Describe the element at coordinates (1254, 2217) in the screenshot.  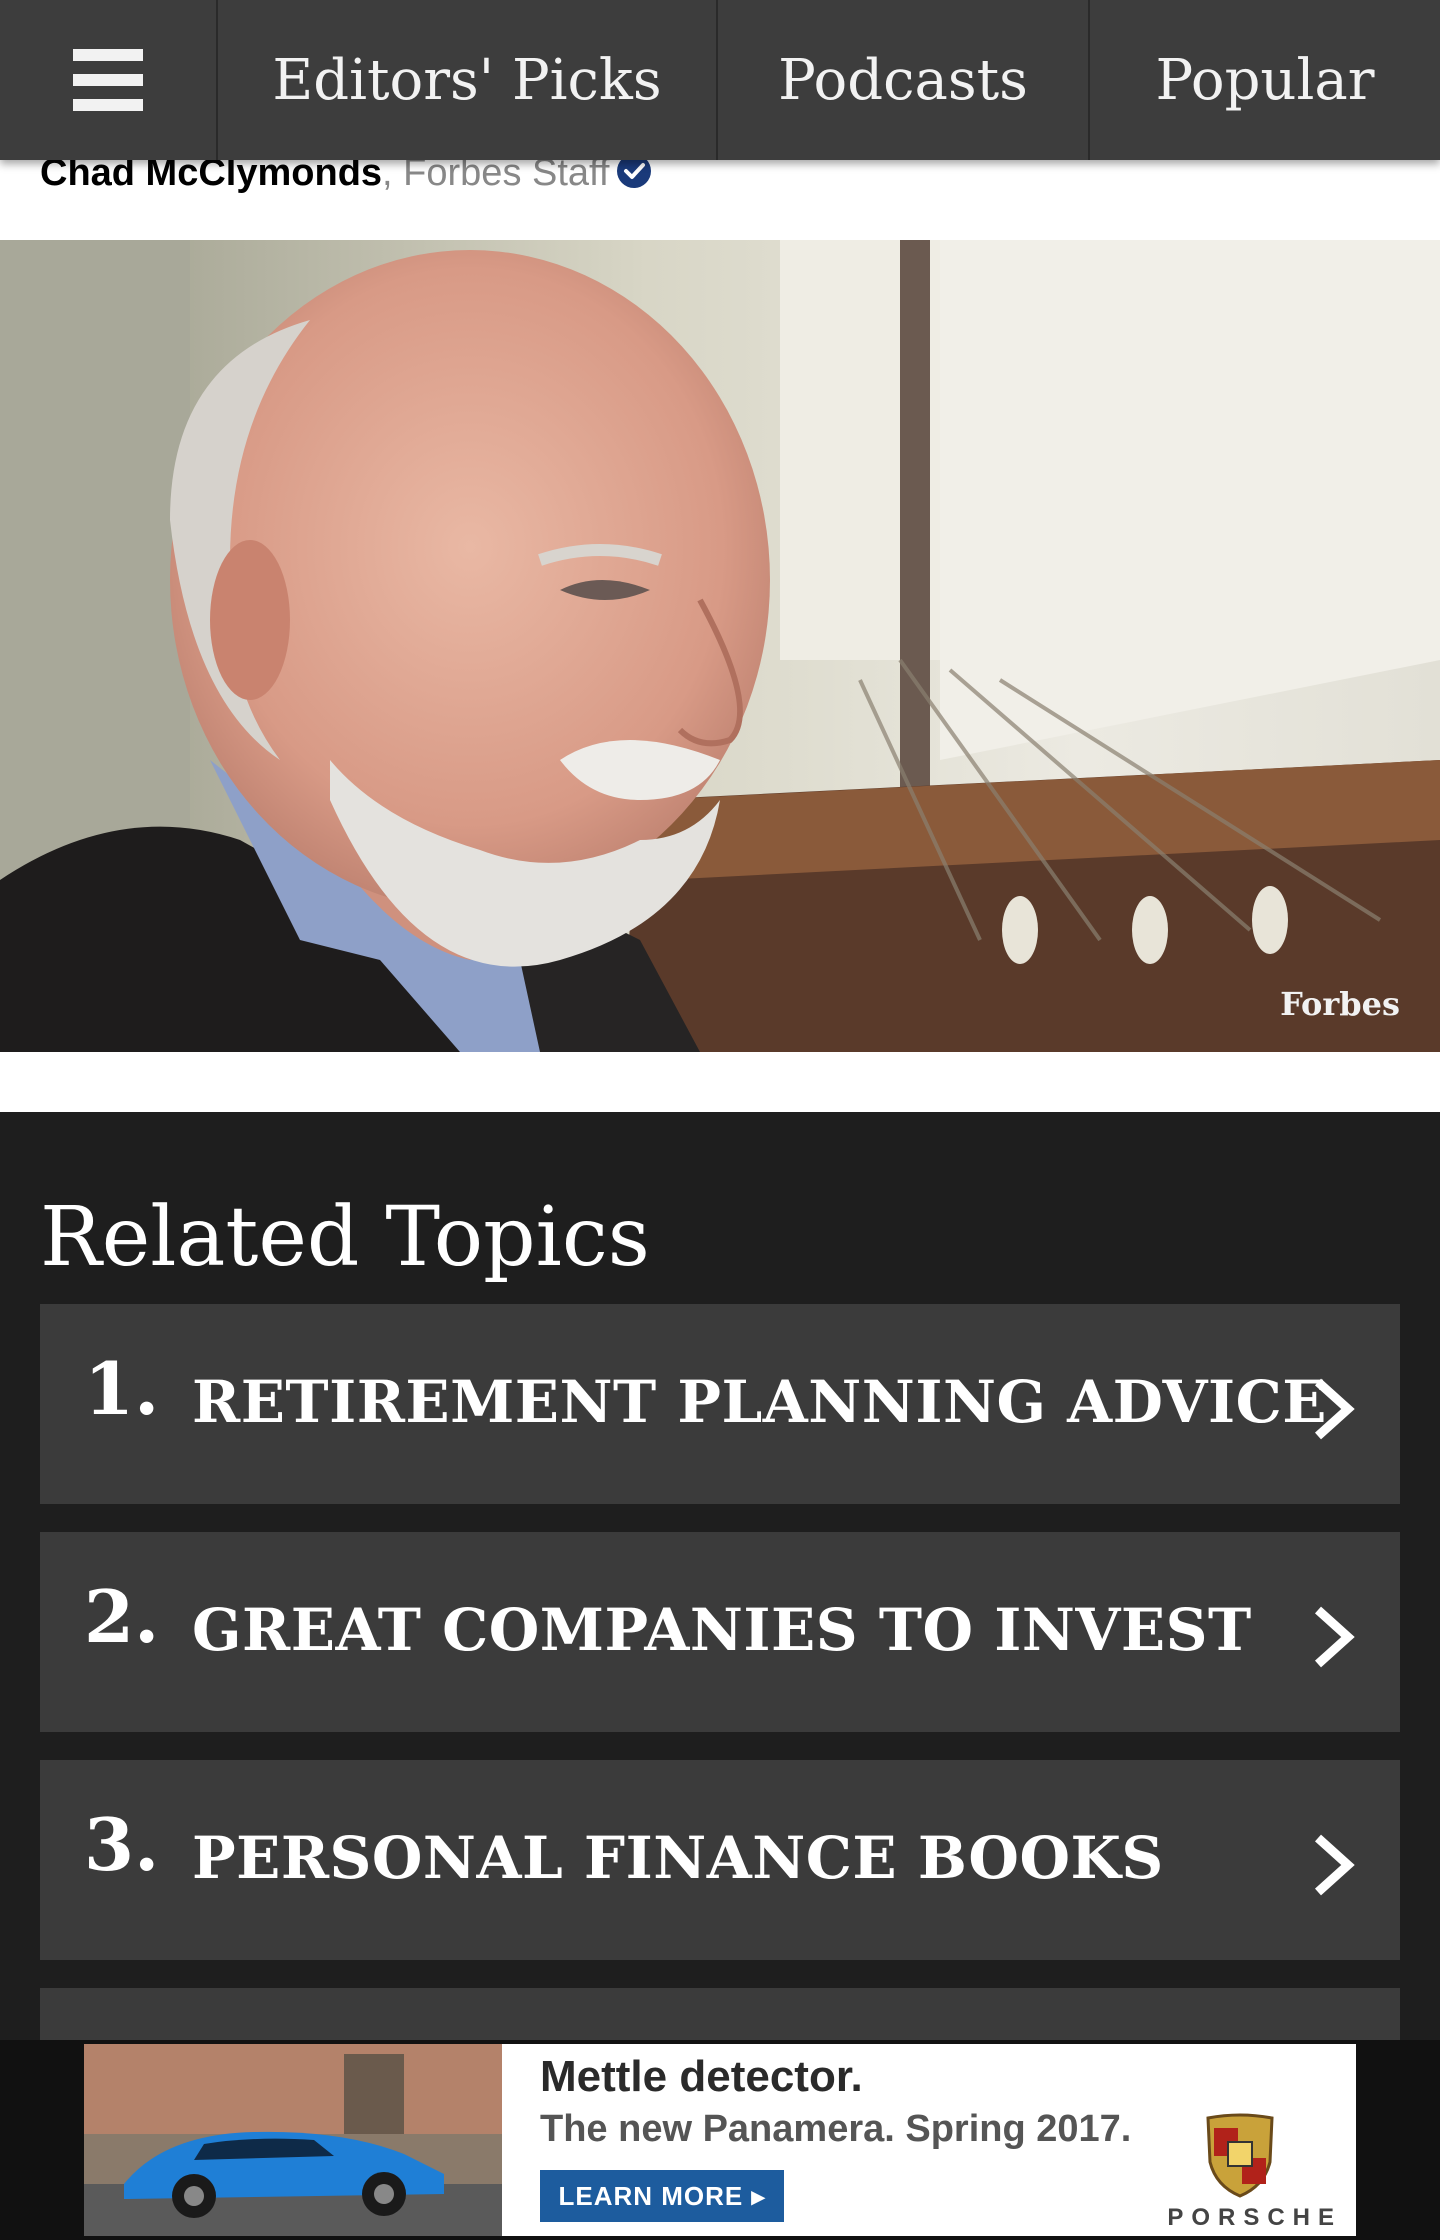
I see `ad-brand: PORSCHE` at that location.